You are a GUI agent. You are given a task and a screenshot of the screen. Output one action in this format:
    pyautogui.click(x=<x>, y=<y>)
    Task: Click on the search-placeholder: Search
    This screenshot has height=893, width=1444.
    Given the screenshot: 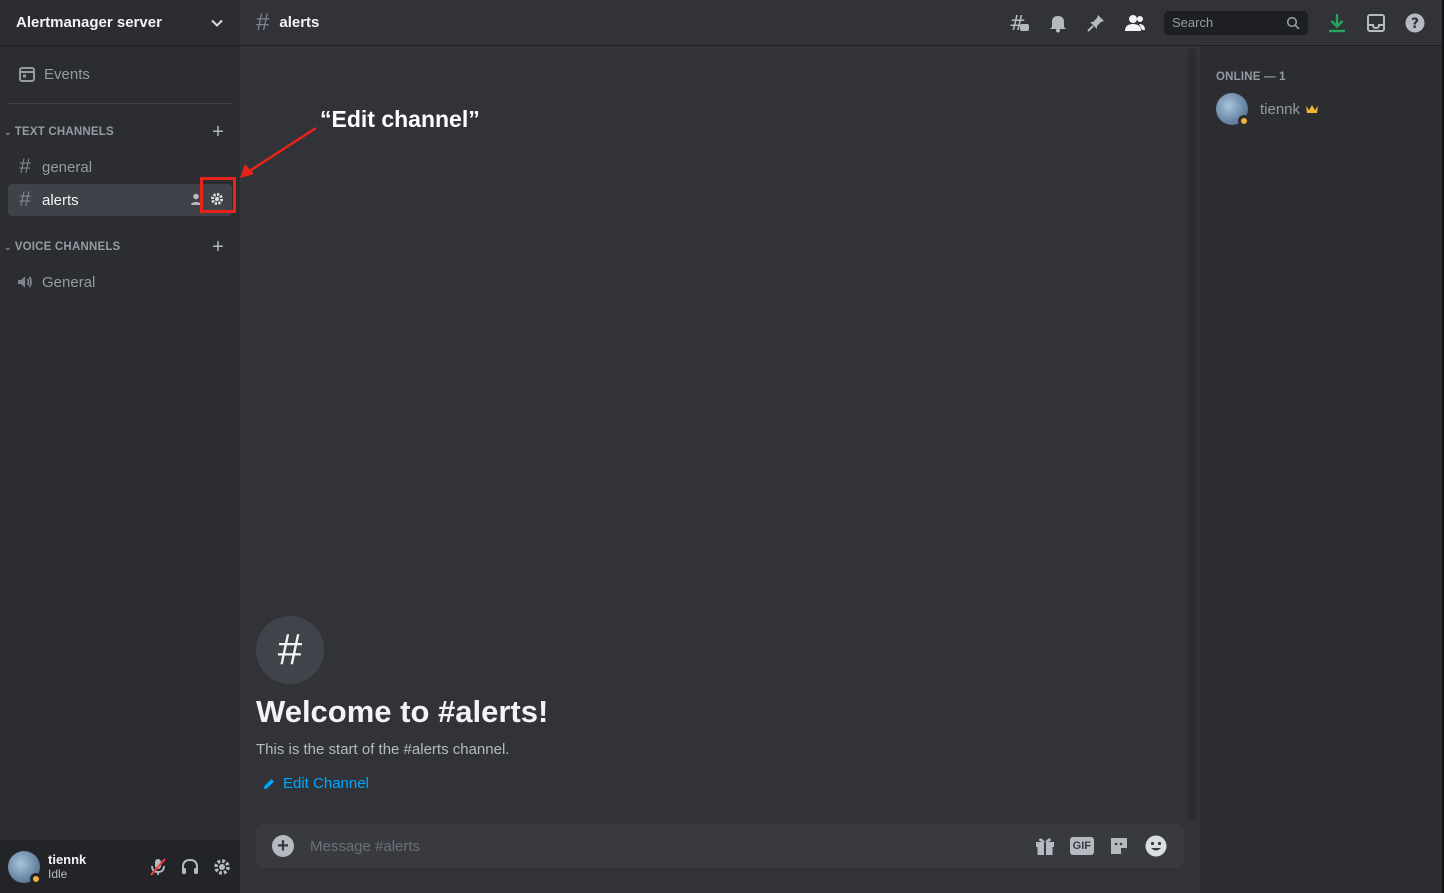 What is the action you would take?
    pyautogui.click(x=1193, y=22)
    